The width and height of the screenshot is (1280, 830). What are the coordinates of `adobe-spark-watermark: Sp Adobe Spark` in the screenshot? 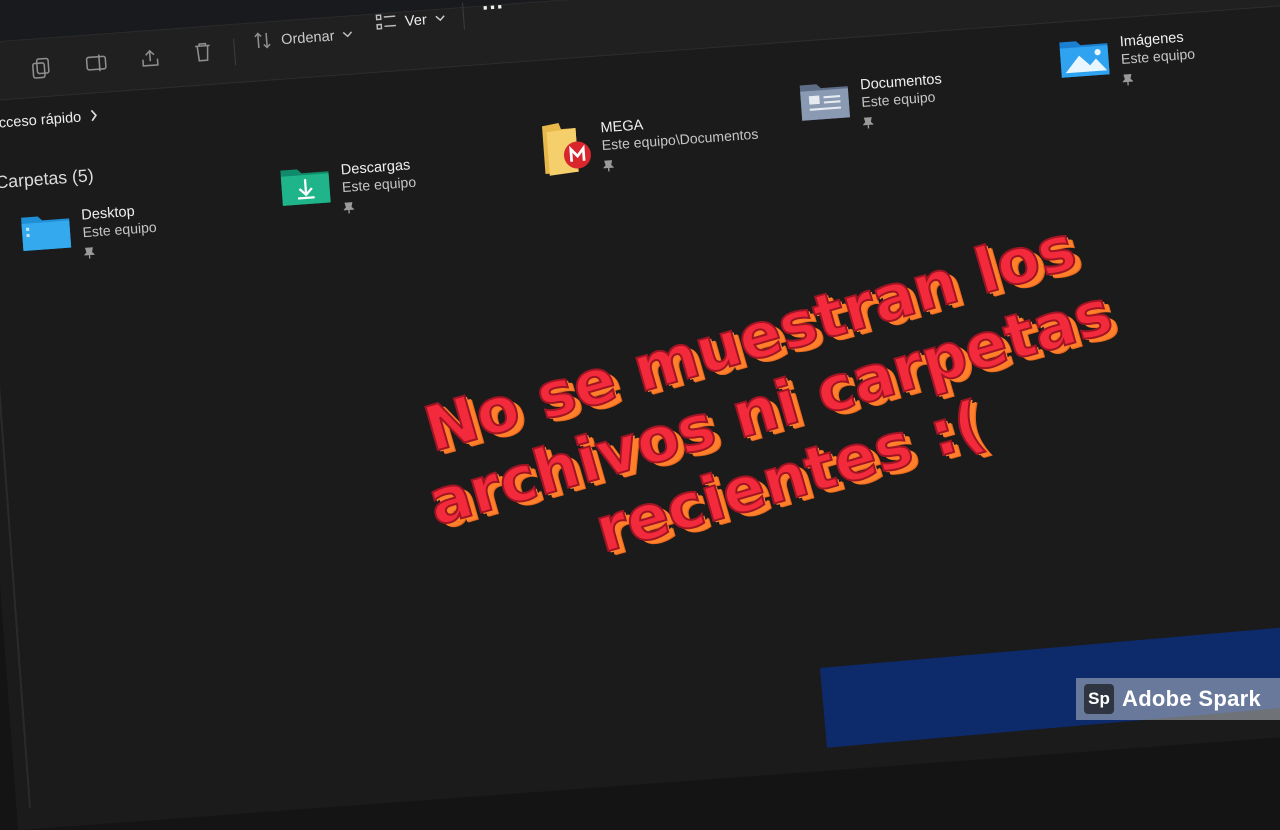 It's located at (1178, 699).